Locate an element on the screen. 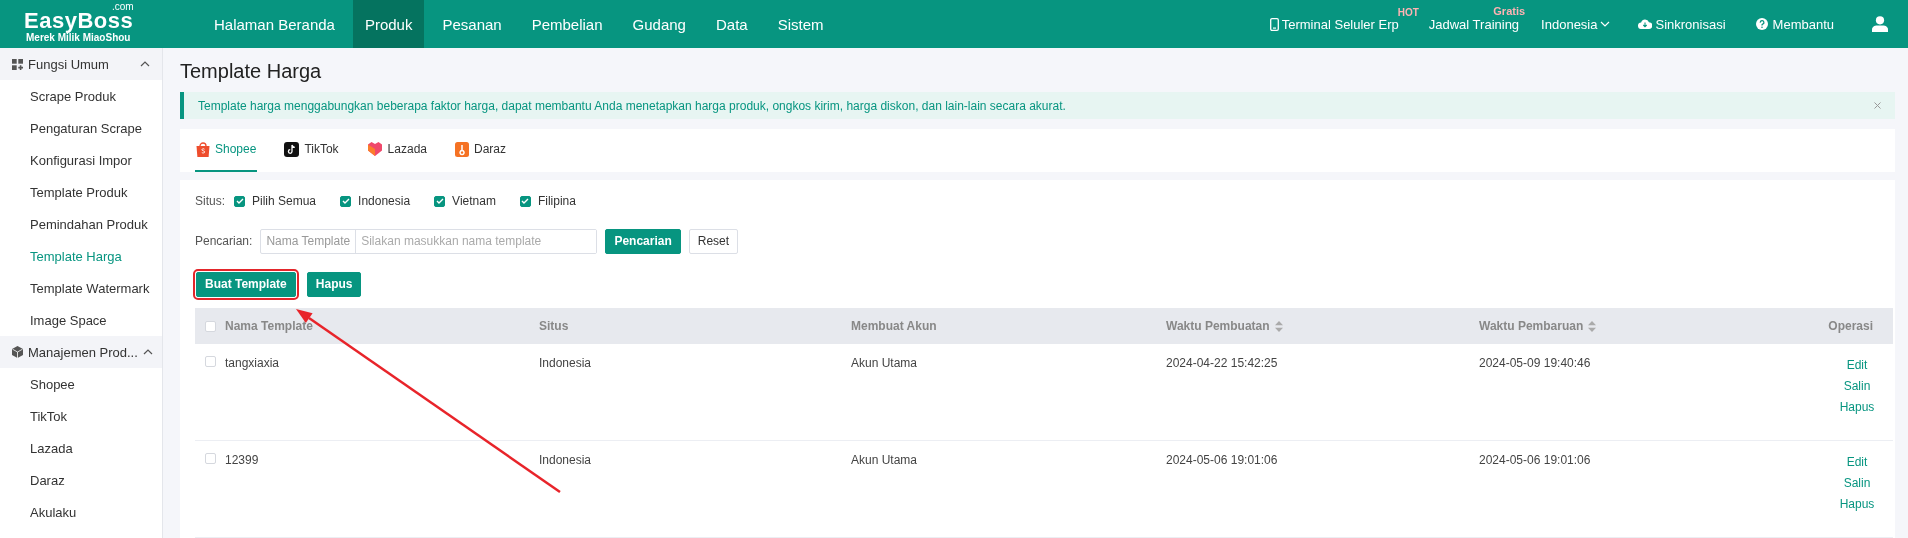 The height and width of the screenshot is (538, 1908). sidebar-item: Pengaturan Scrape is located at coordinates (81, 128).